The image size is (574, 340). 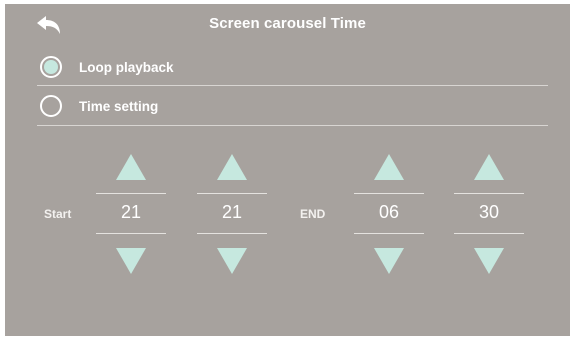 What do you see at coordinates (51, 106) in the screenshot?
I see `time-setting-radio` at bounding box center [51, 106].